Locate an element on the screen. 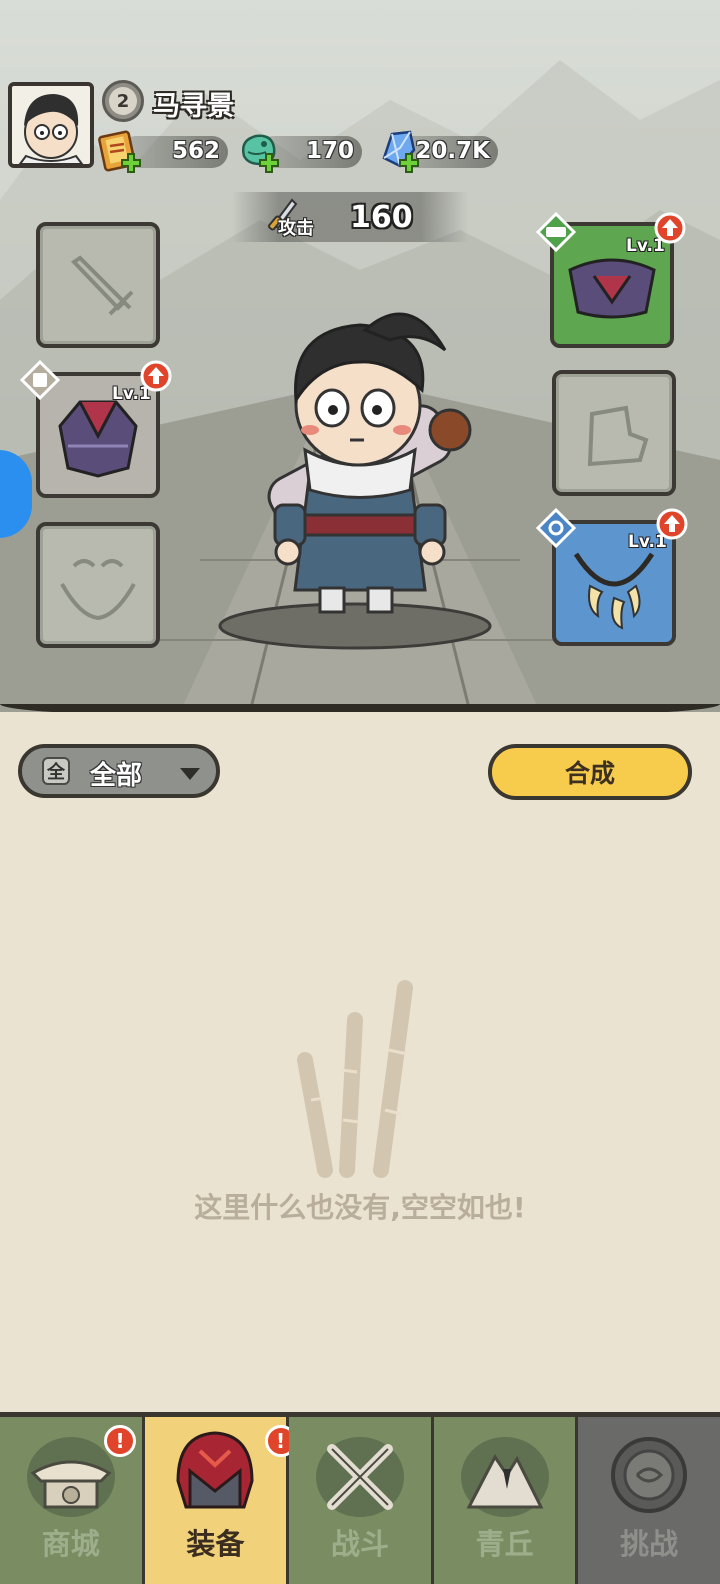 The image size is (720, 1584). tab-battle-label: 战斗 is located at coordinates (359, 1544).